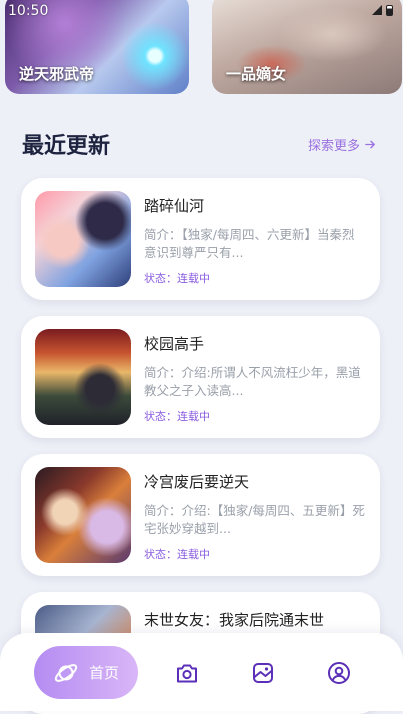  Describe the element at coordinates (234, 620) in the screenshot. I see `comic-title: 末世女友：我家后院通末世` at that location.